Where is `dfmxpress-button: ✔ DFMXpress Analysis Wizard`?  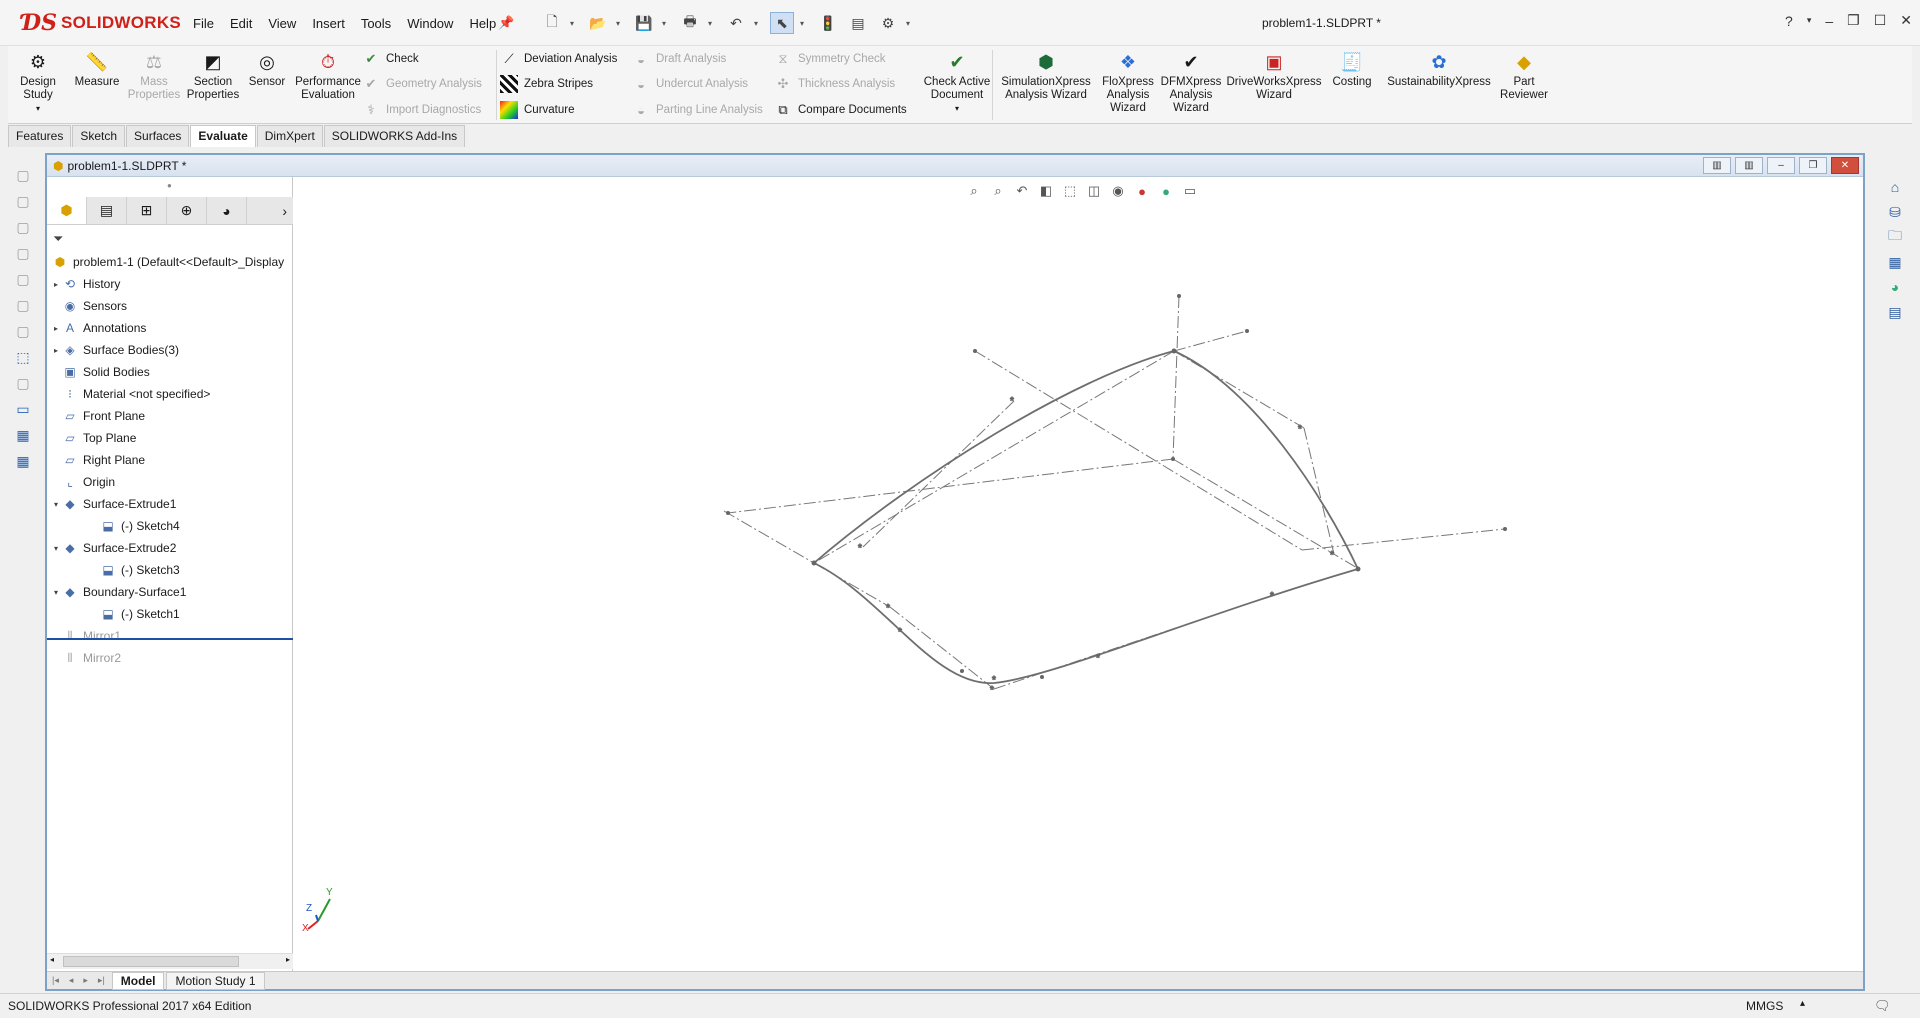 dfmxpress-button: ✔ DFMXpress Analysis Wizard is located at coordinates (1191, 82).